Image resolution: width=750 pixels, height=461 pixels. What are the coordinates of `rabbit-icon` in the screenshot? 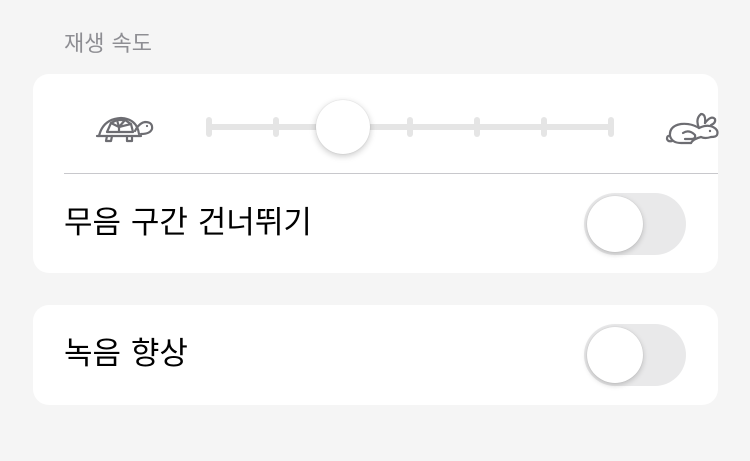 It's located at (693, 129).